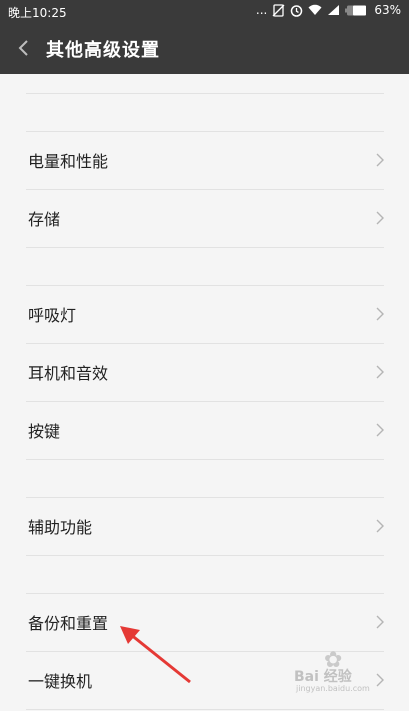  Describe the element at coordinates (52, 315) in the screenshot. I see `settings-item-label: 呼吸灯` at that location.